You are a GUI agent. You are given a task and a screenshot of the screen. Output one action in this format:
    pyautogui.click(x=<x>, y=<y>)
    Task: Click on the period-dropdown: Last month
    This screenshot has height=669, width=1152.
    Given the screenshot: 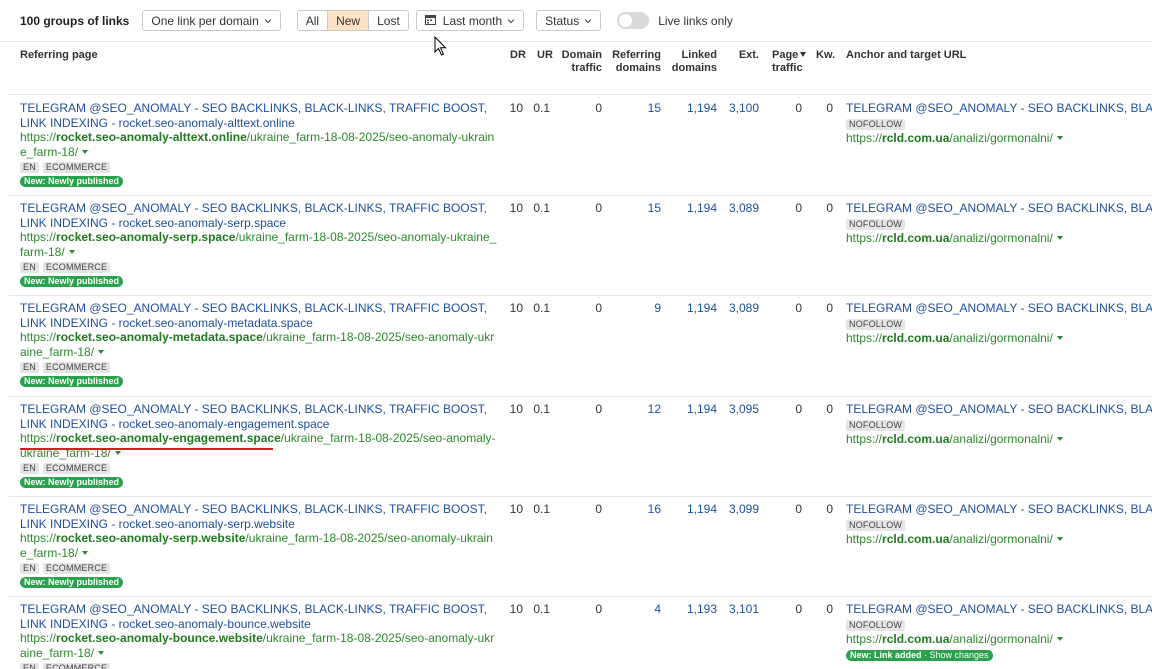 What is the action you would take?
    pyautogui.click(x=470, y=20)
    